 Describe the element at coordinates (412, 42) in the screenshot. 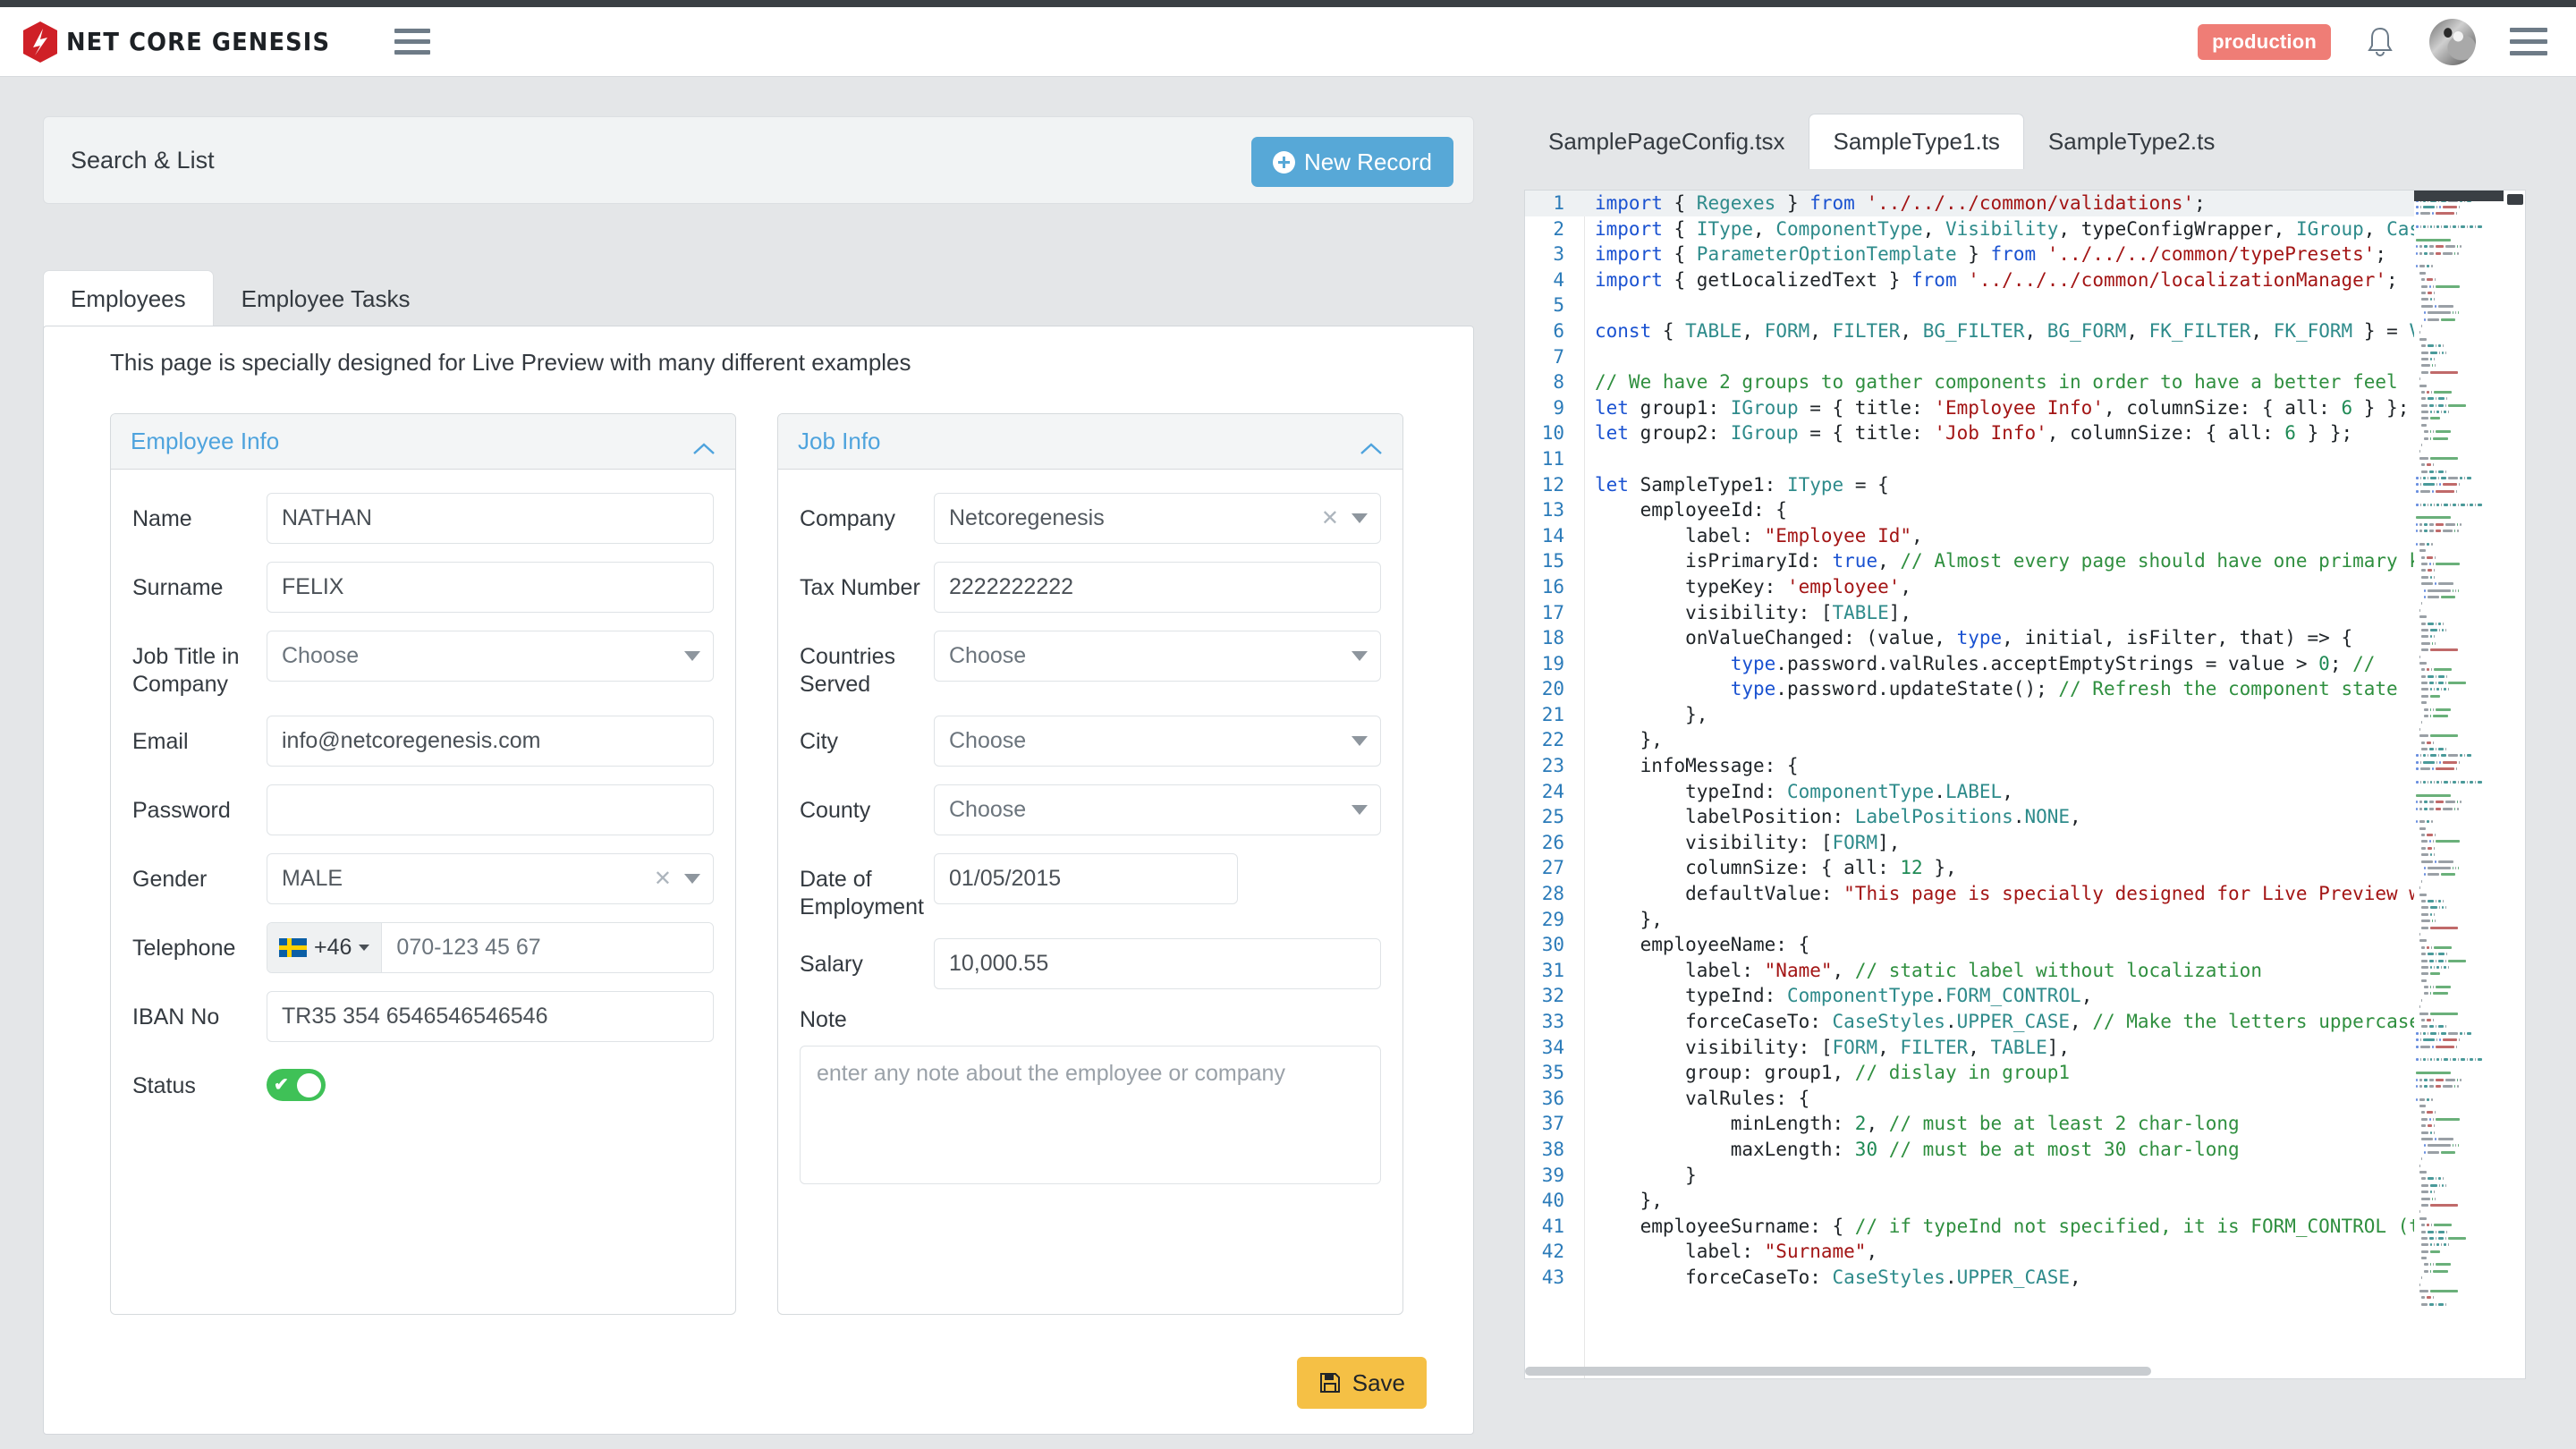

I see `sidebar-toggle-icon` at that location.